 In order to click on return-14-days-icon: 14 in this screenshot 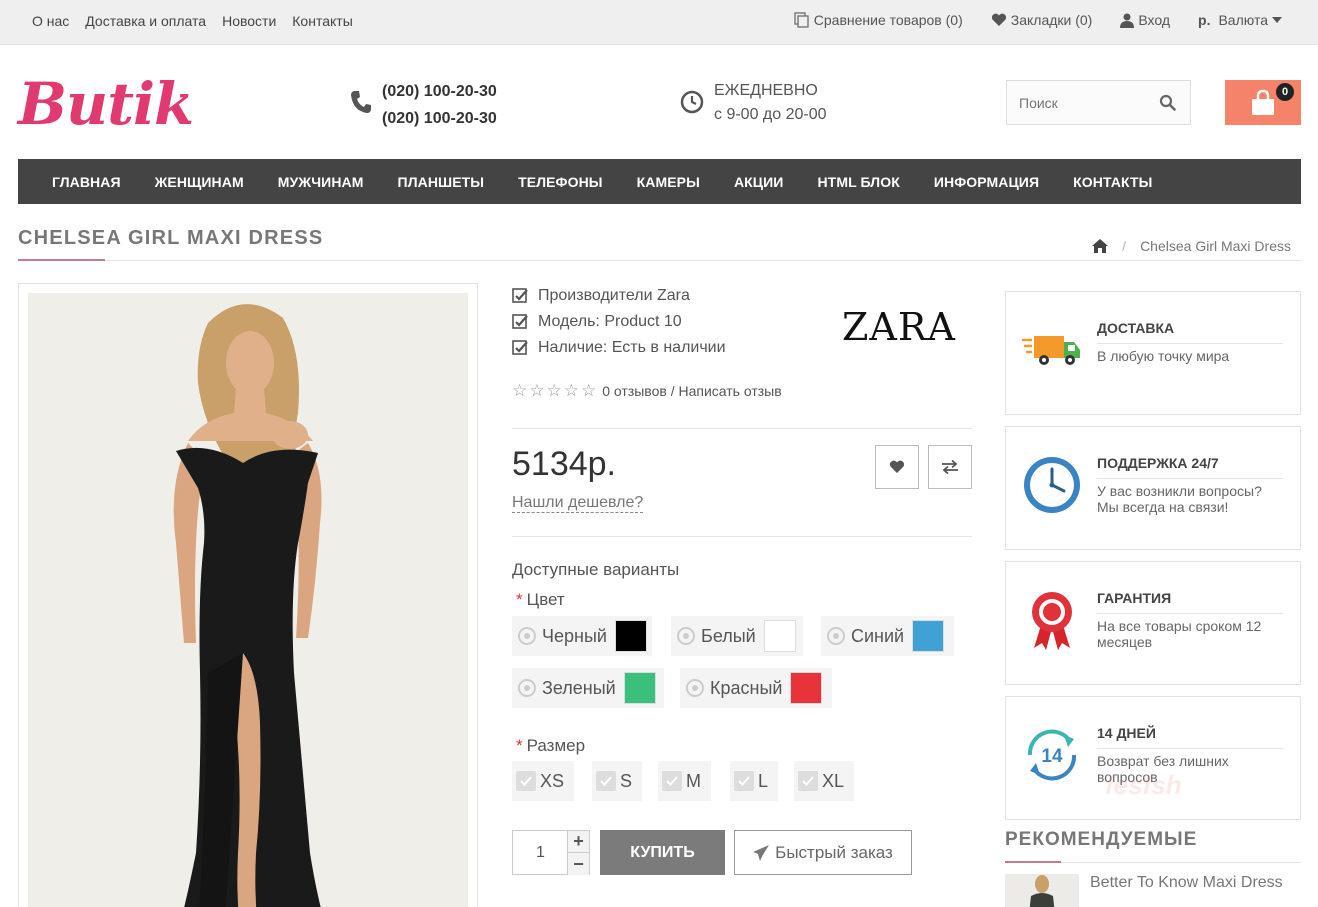, I will do `click(1052, 755)`.